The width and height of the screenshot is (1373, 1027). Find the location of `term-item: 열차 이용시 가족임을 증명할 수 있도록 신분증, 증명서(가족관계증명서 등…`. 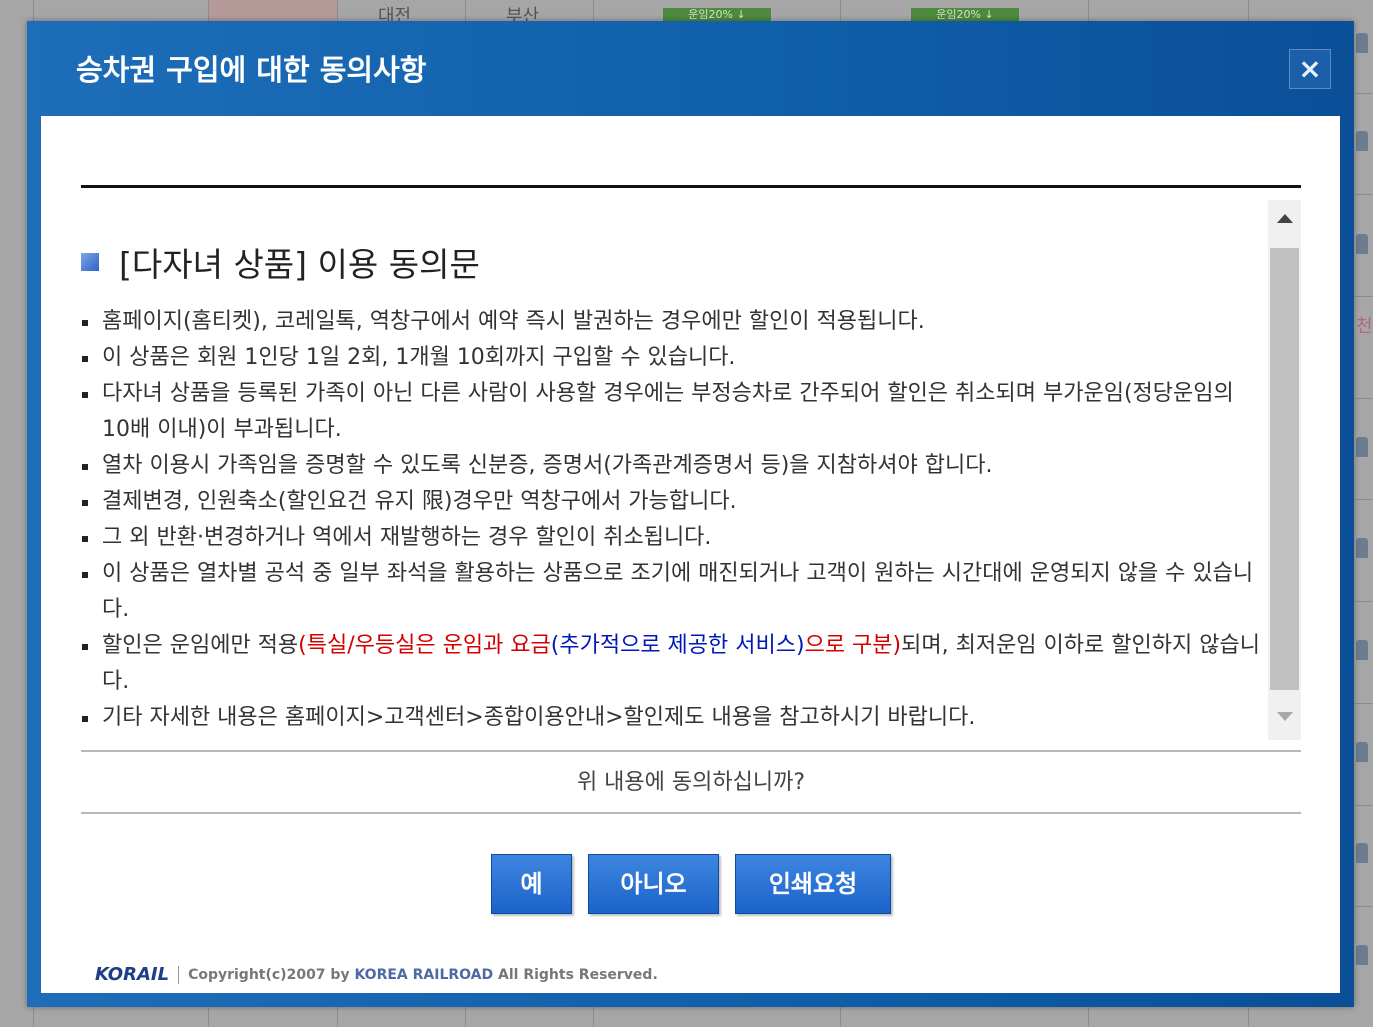

term-item: 열차 이용시 가족임을 증명할 수 있도록 신분증, 증명서(가족관계증명서 등… is located at coordinates (673, 466).